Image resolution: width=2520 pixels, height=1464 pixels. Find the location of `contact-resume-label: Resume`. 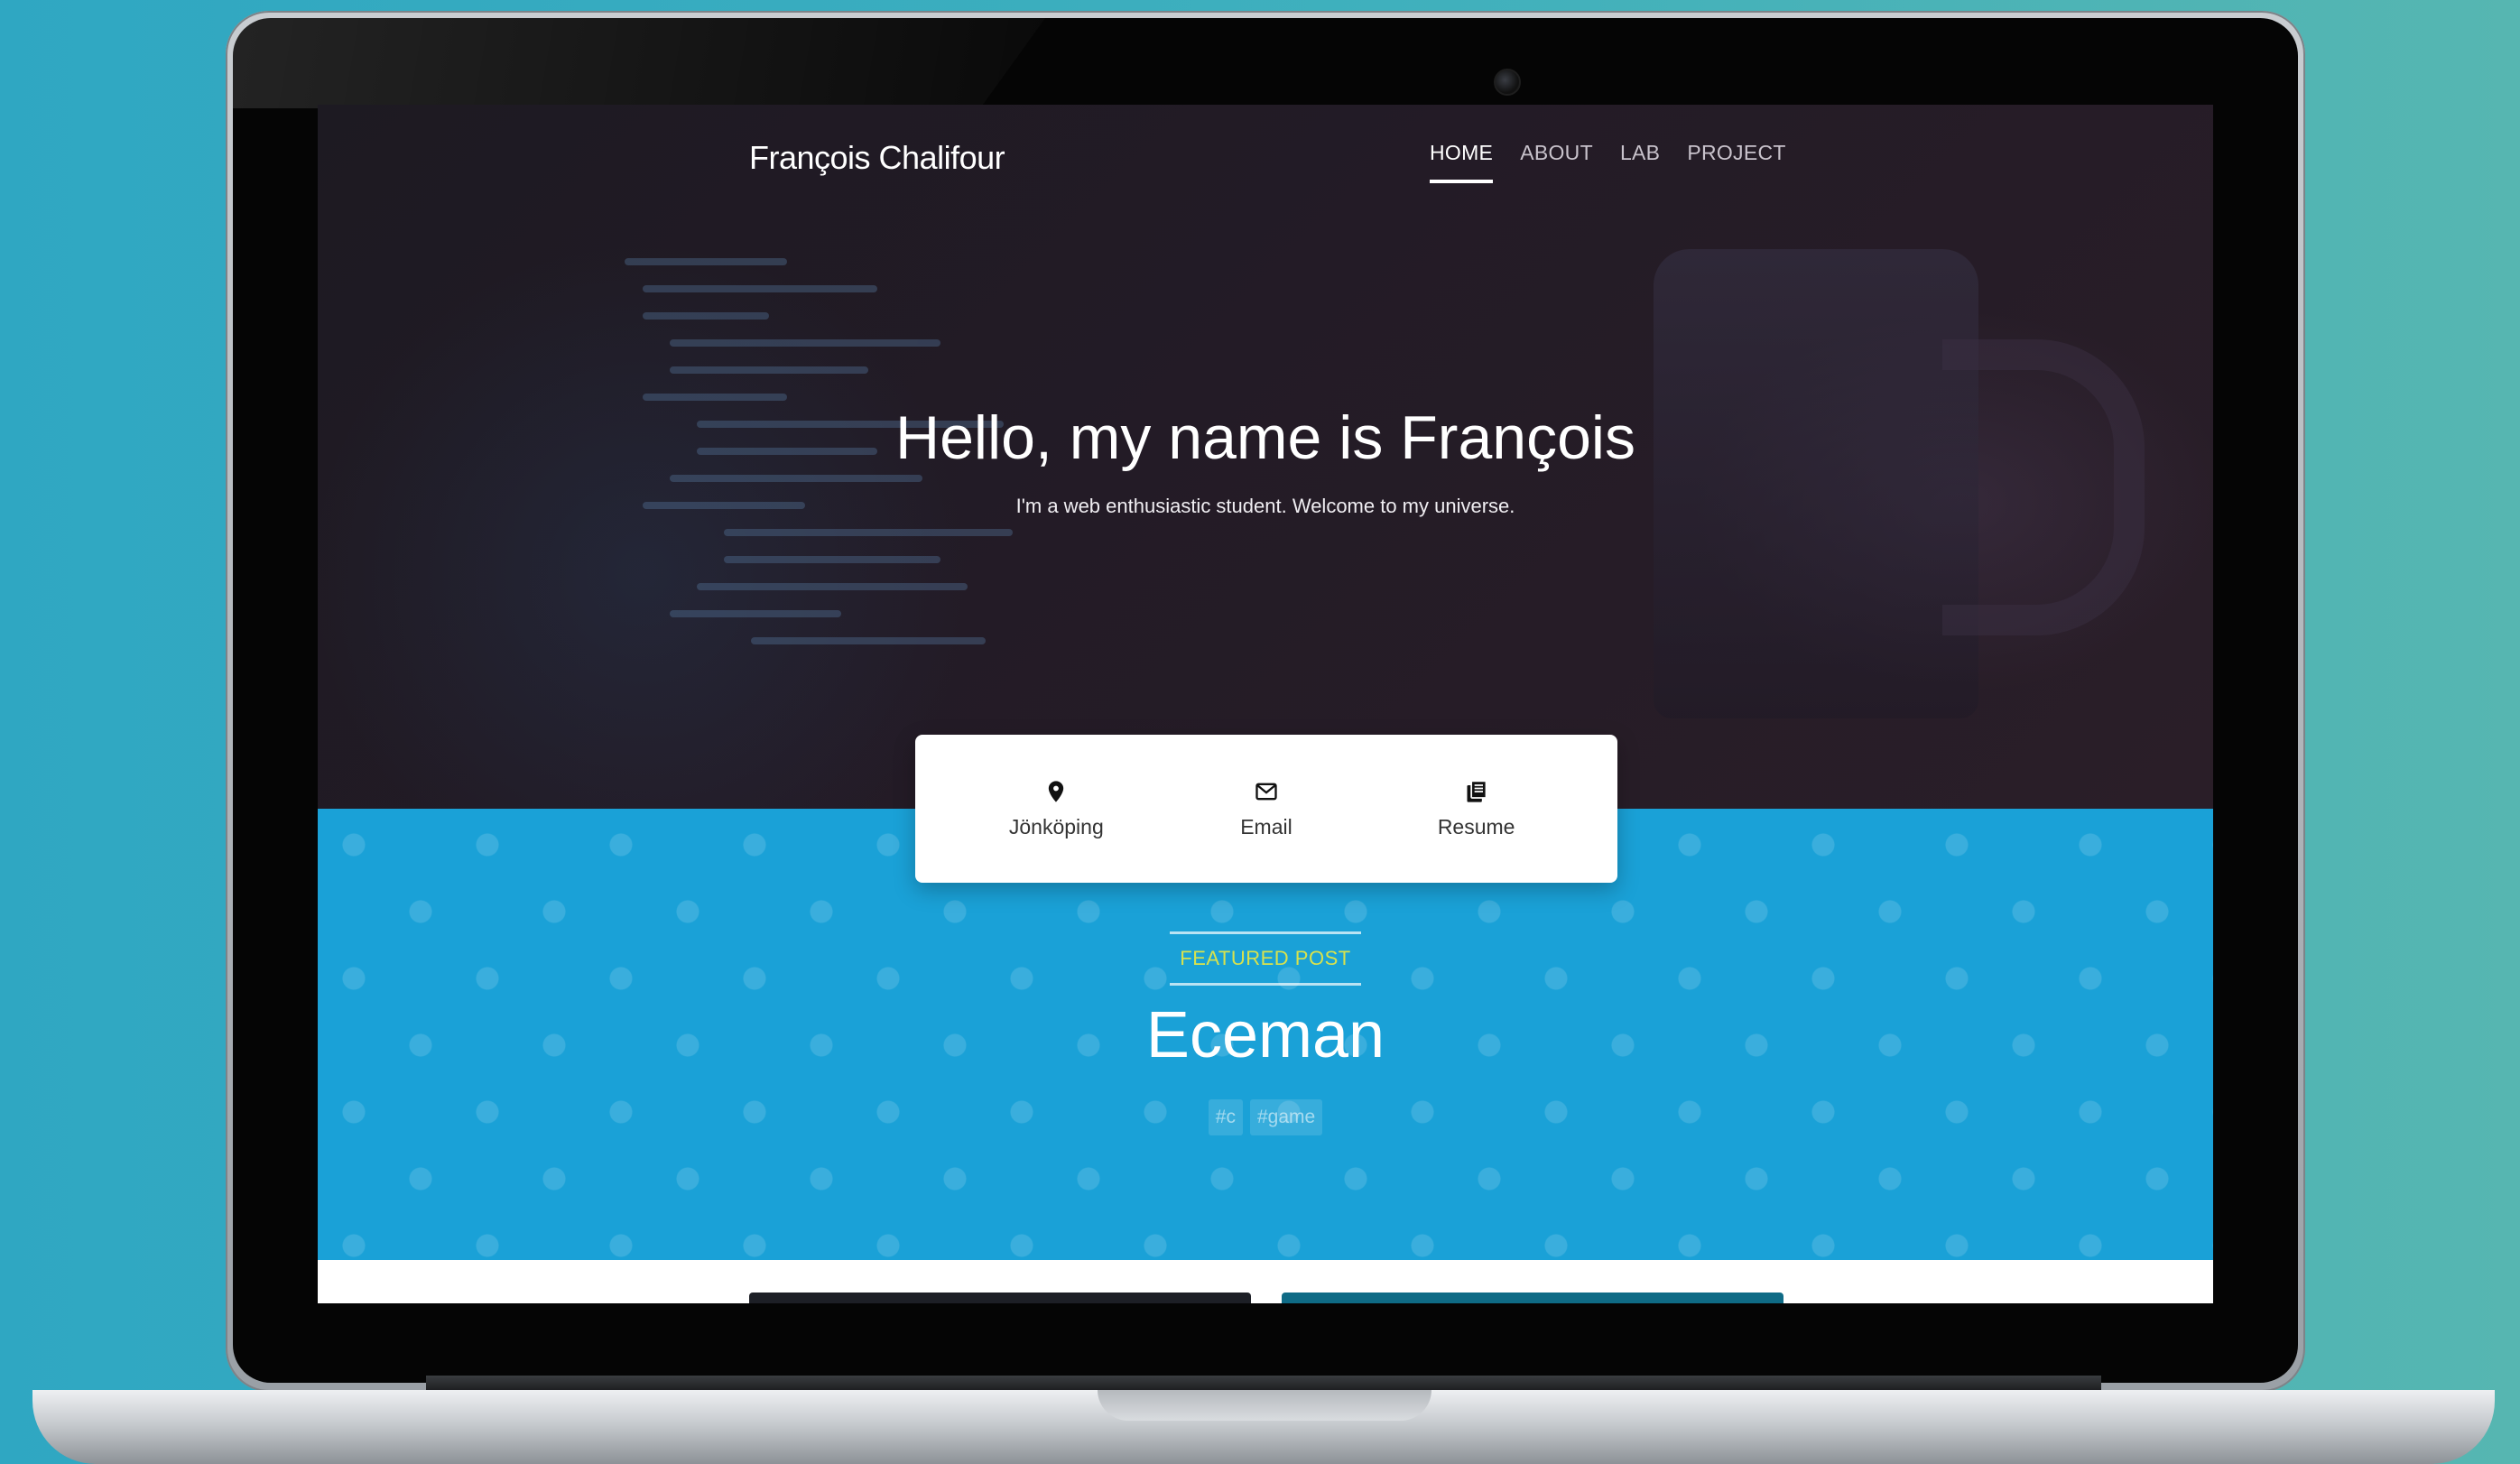

contact-resume-label: Resume is located at coordinates (1476, 826).